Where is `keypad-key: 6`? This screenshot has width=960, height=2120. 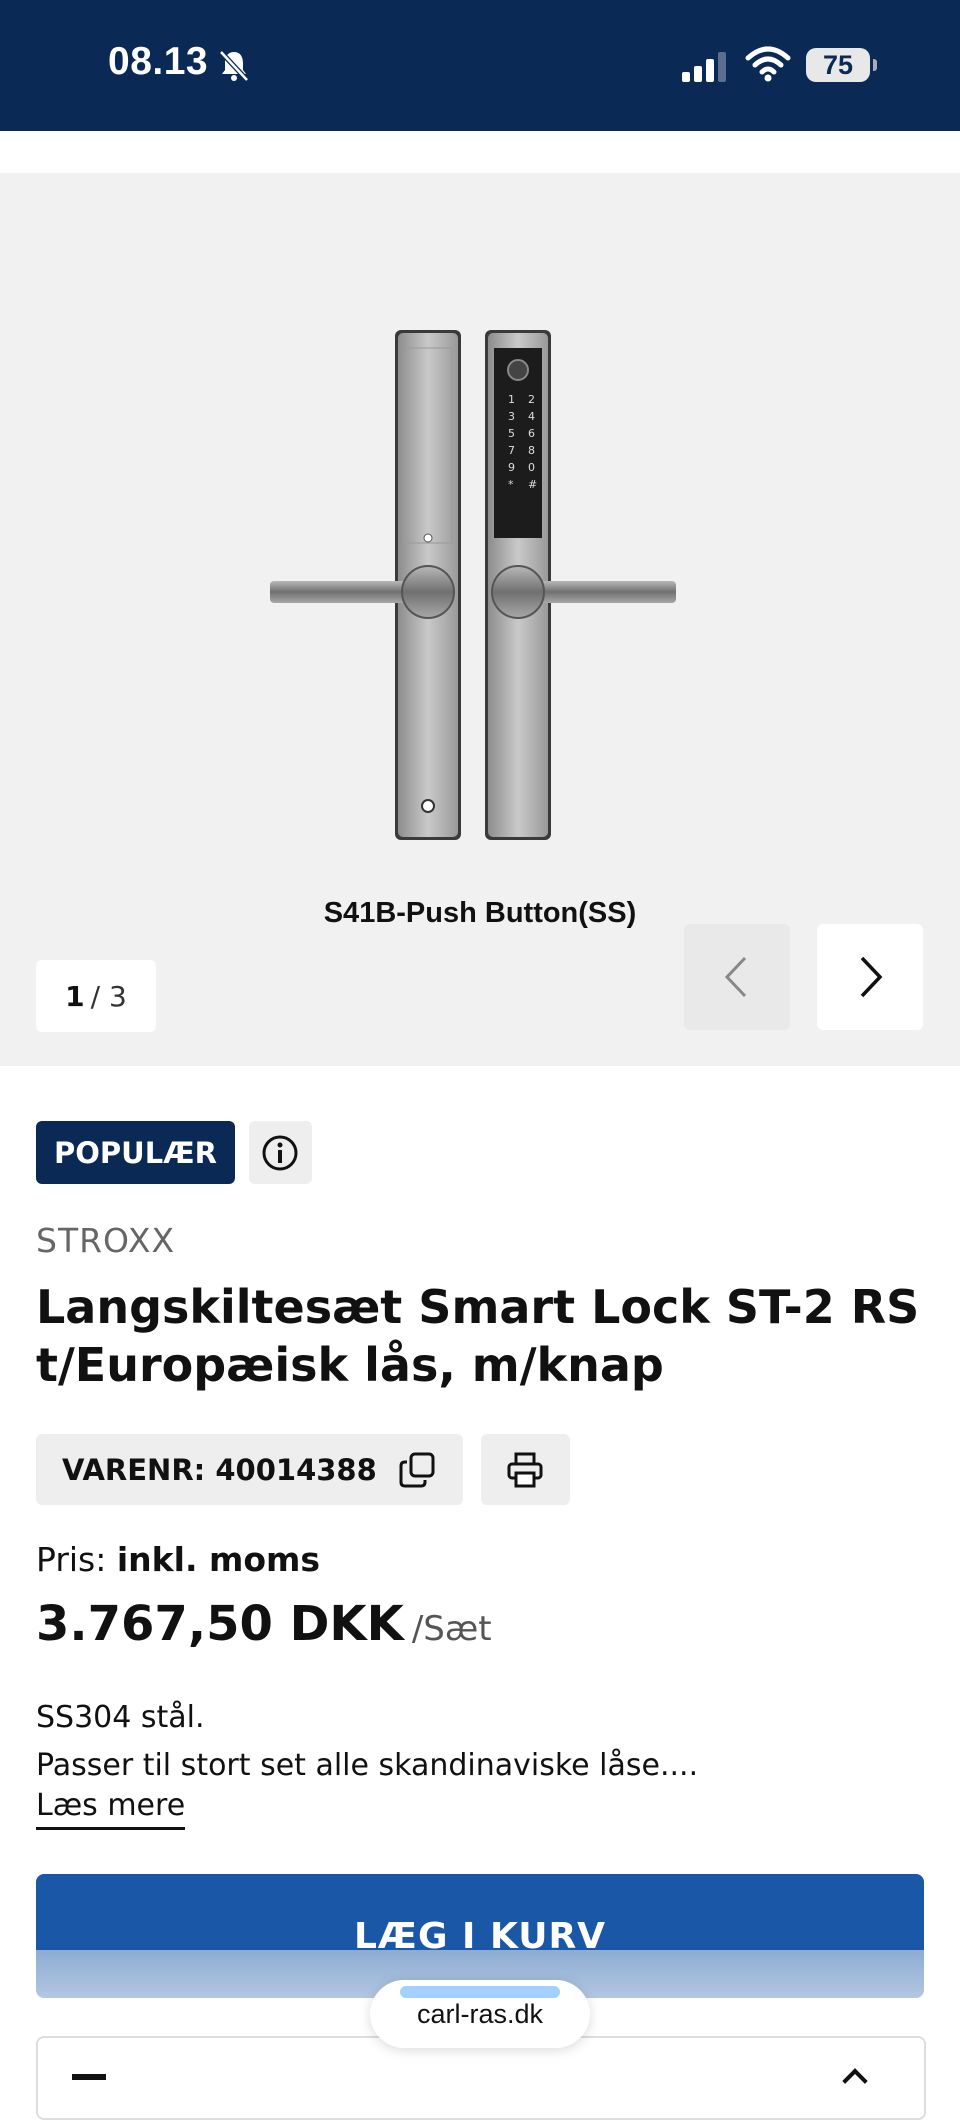
keypad-key: 6 is located at coordinates (531, 433).